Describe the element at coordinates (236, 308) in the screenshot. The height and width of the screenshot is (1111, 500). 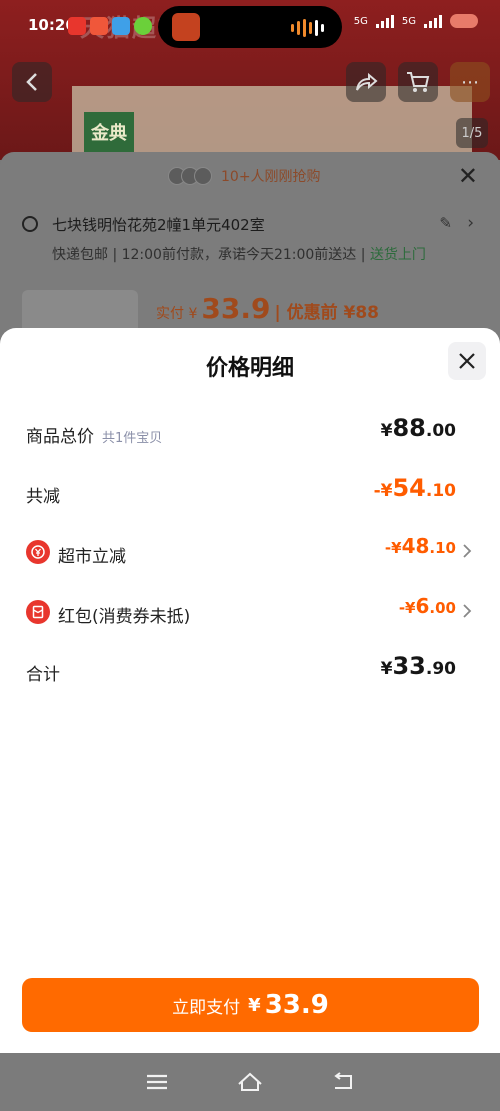
I see `paid-value: 33.9` at that location.